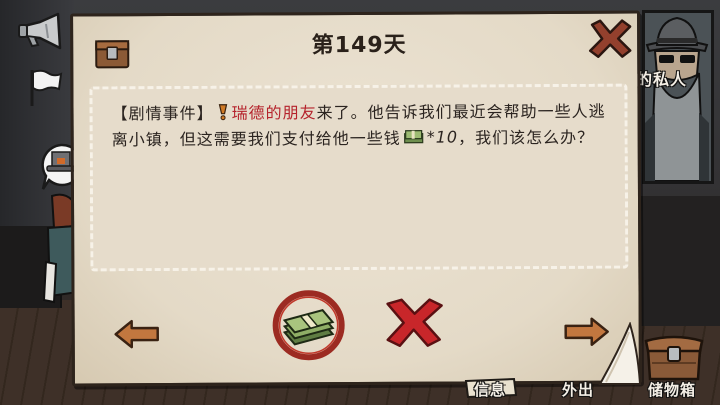 This screenshot has height=405, width=720. Describe the element at coordinates (578, 390) in the screenshot. I see `nav-go-out: 外出` at that location.